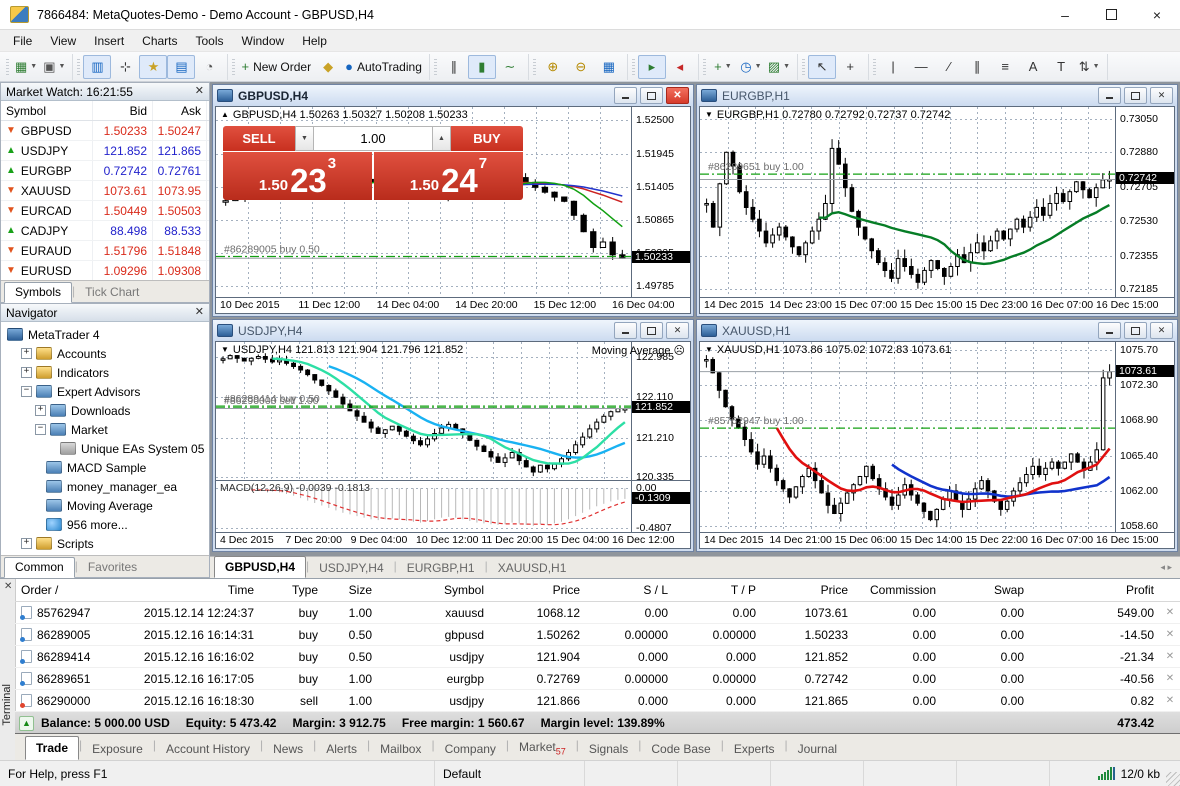 The width and height of the screenshot is (1180, 786). I want to click on app-icon, so click(19, 14).